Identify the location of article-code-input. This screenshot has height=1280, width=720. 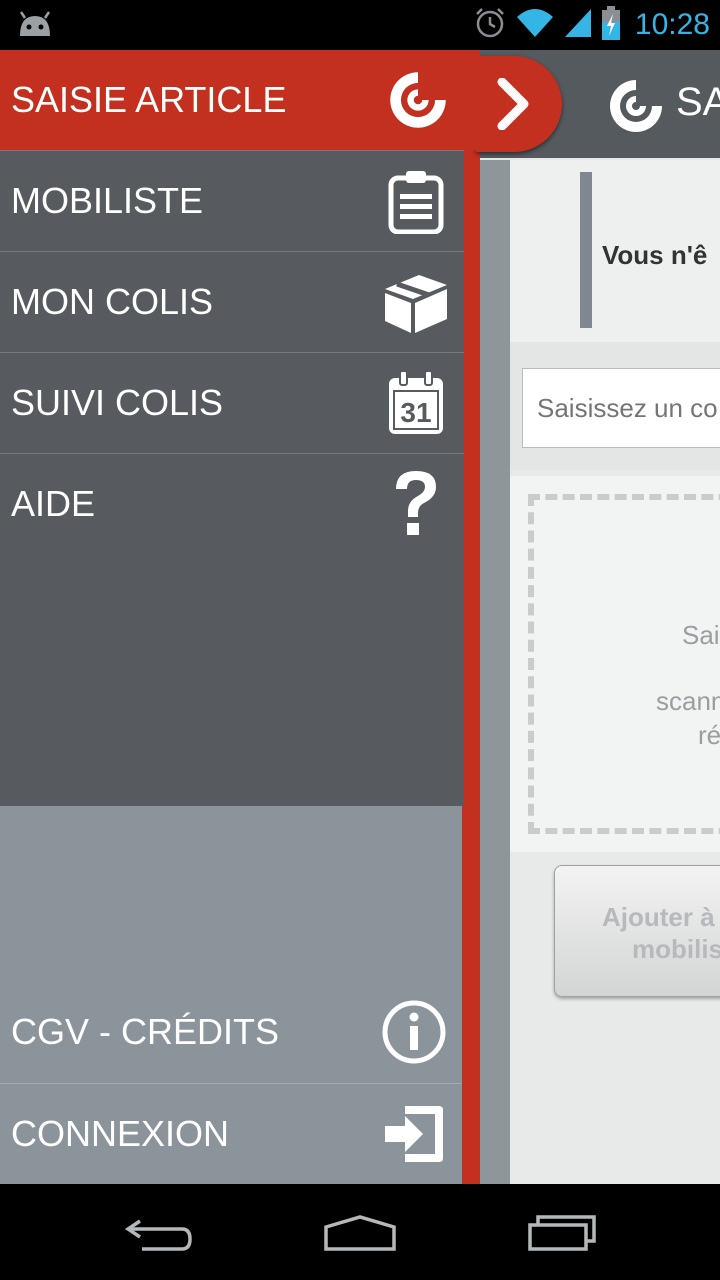
(621, 408).